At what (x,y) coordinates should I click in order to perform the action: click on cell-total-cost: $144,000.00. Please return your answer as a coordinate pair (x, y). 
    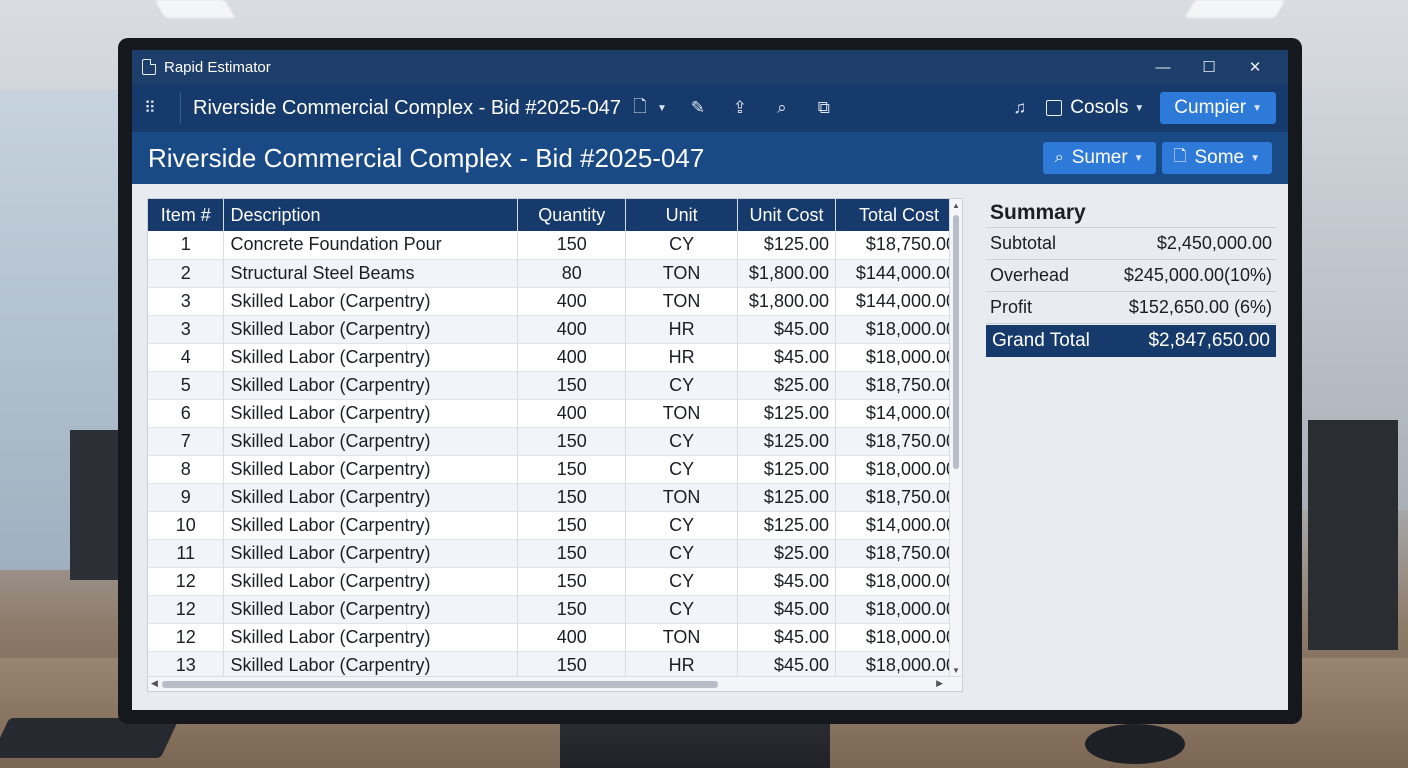
    Looking at the image, I should click on (898, 301).